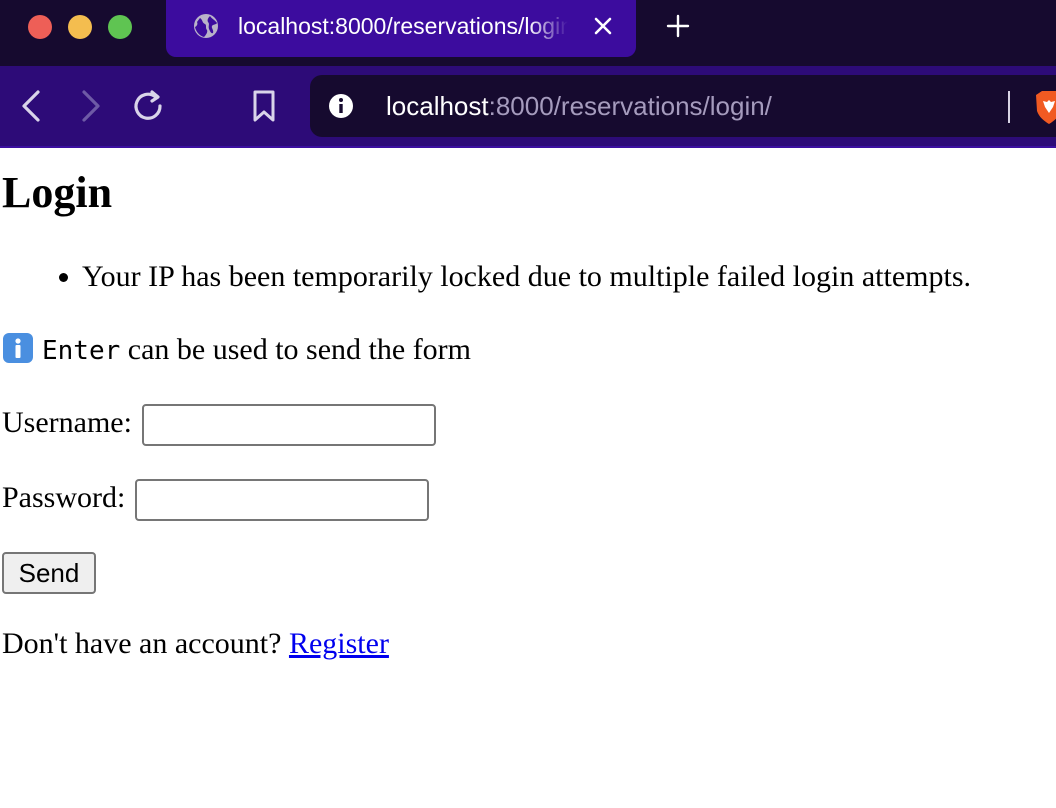 Image resolution: width=1056 pixels, height=808 pixels. What do you see at coordinates (437, 106) in the screenshot?
I see `url-host: localhost` at bounding box center [437, 106].